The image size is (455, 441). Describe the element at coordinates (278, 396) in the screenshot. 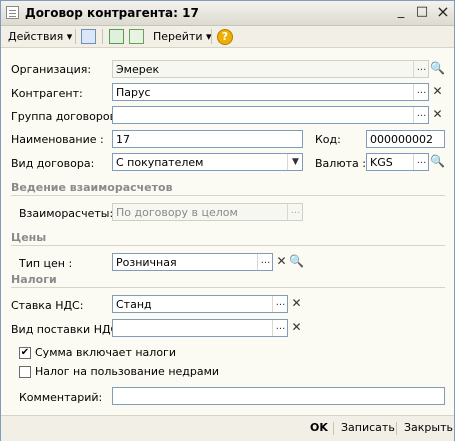

I see `comment-field` at that location.